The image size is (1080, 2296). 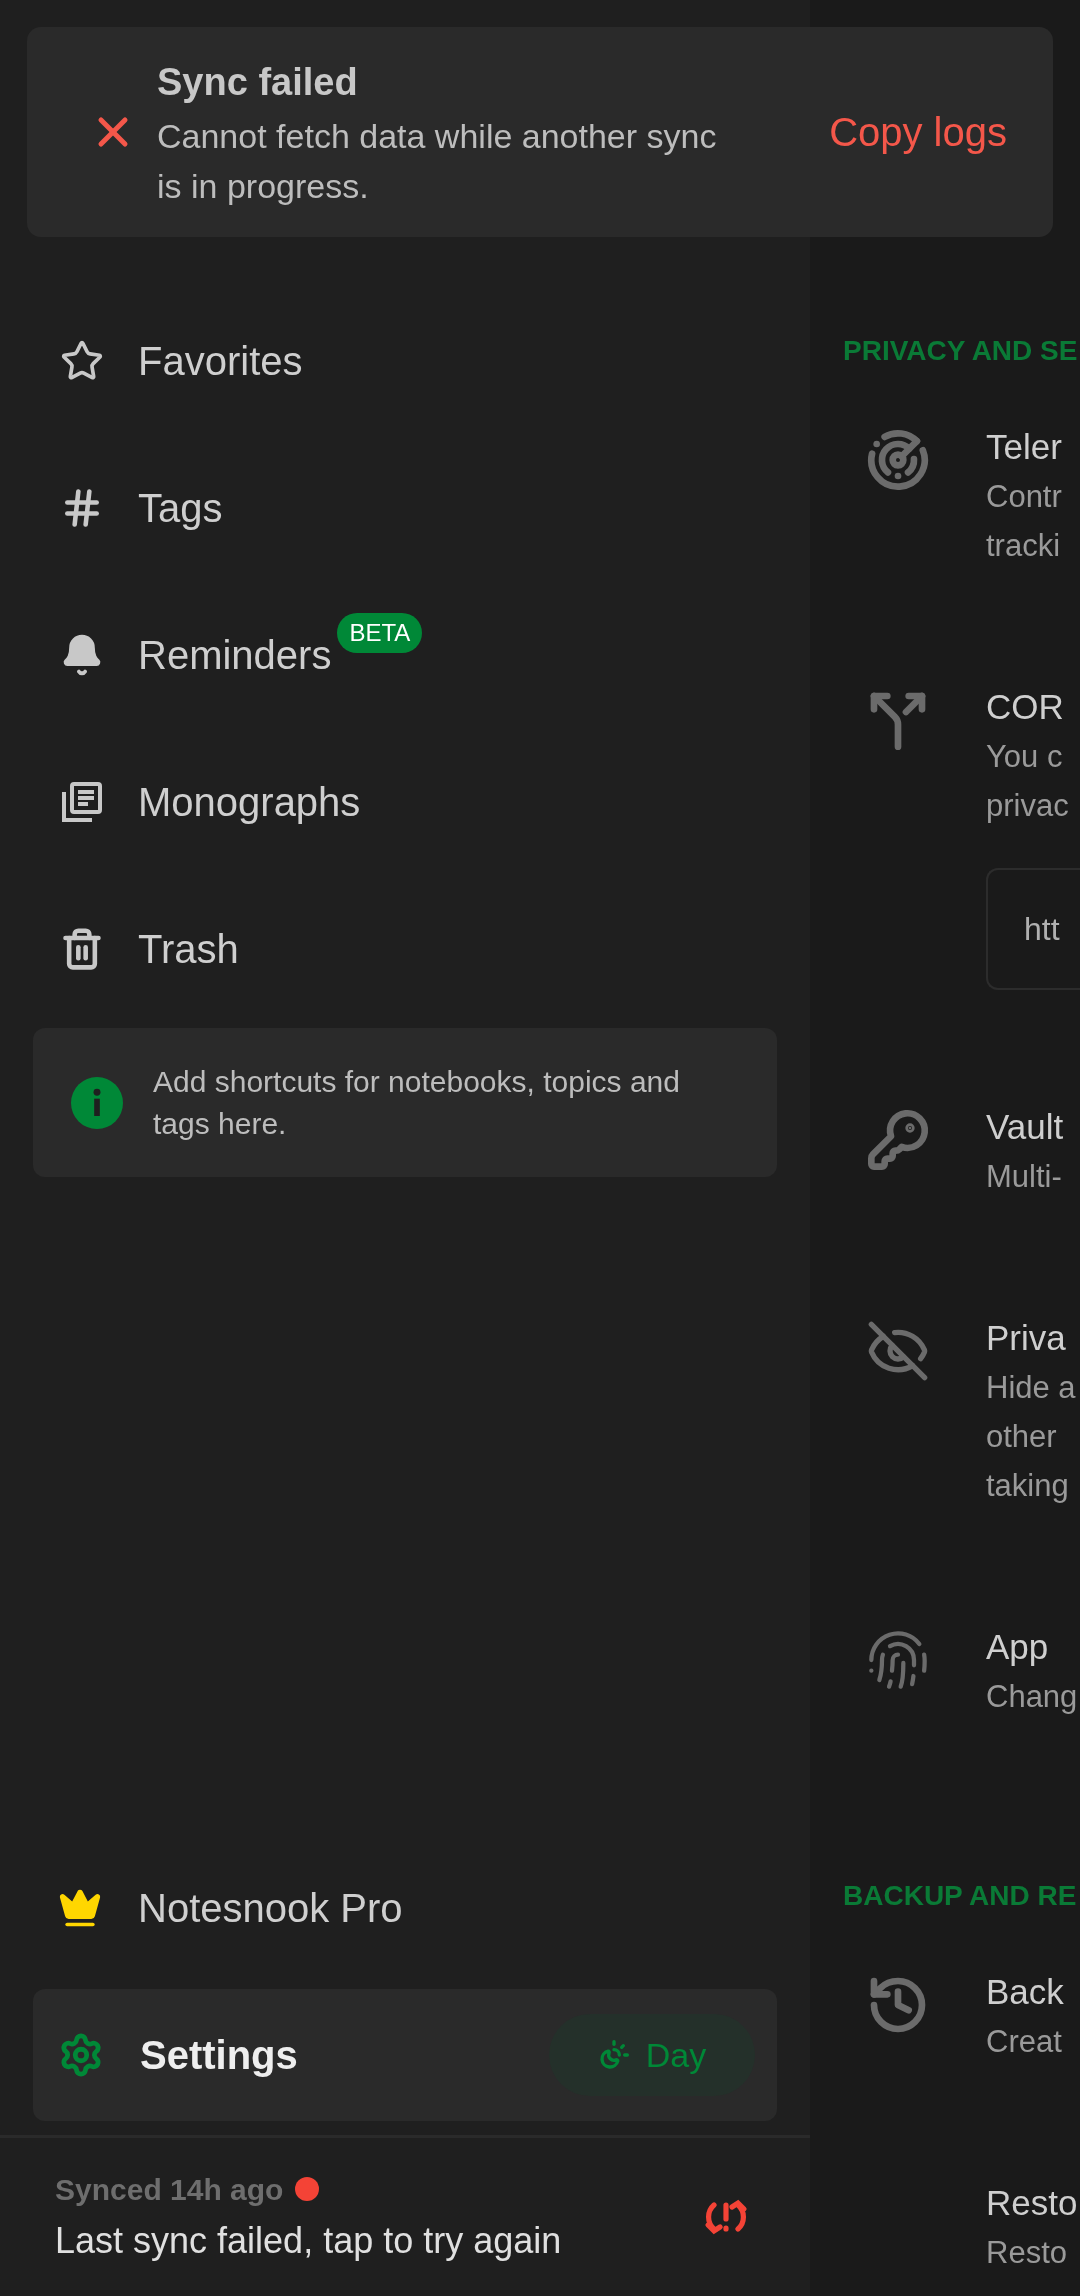 I want to click on drawer-item-label: Favorites, so click(x=220, y=361).